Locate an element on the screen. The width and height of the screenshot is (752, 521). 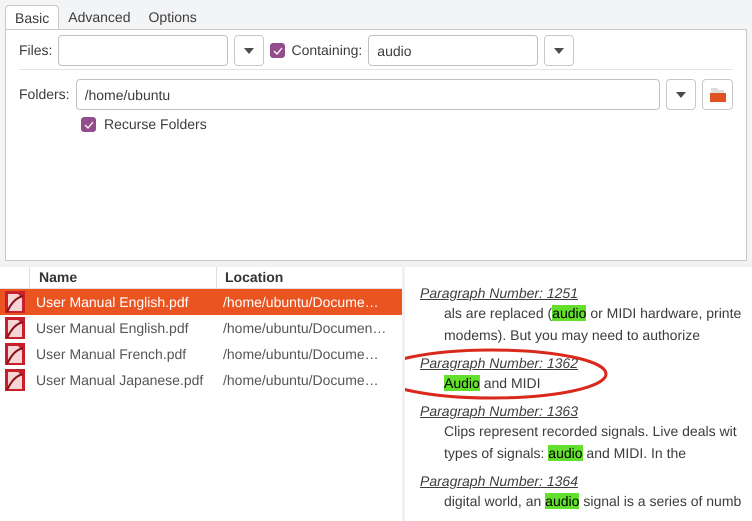
browse-folder-button is located at coordinates (717, 94).